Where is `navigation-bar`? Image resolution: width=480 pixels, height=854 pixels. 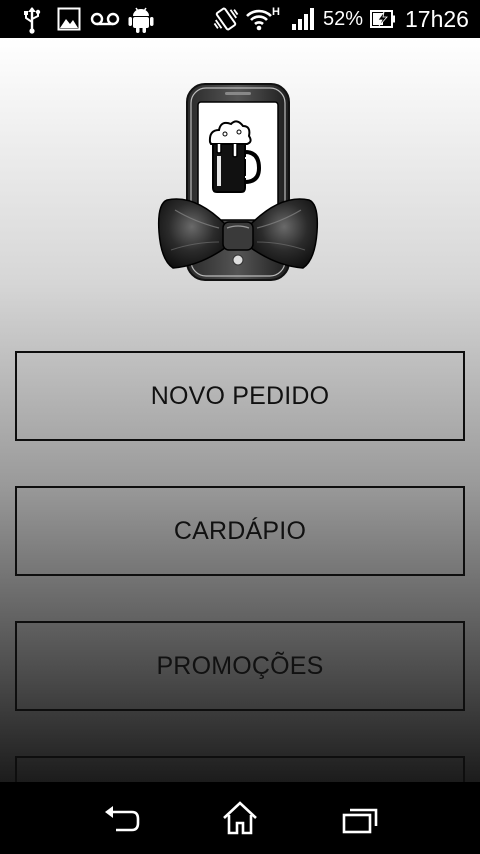
navigation-bar is located at coordinates (240, 818).